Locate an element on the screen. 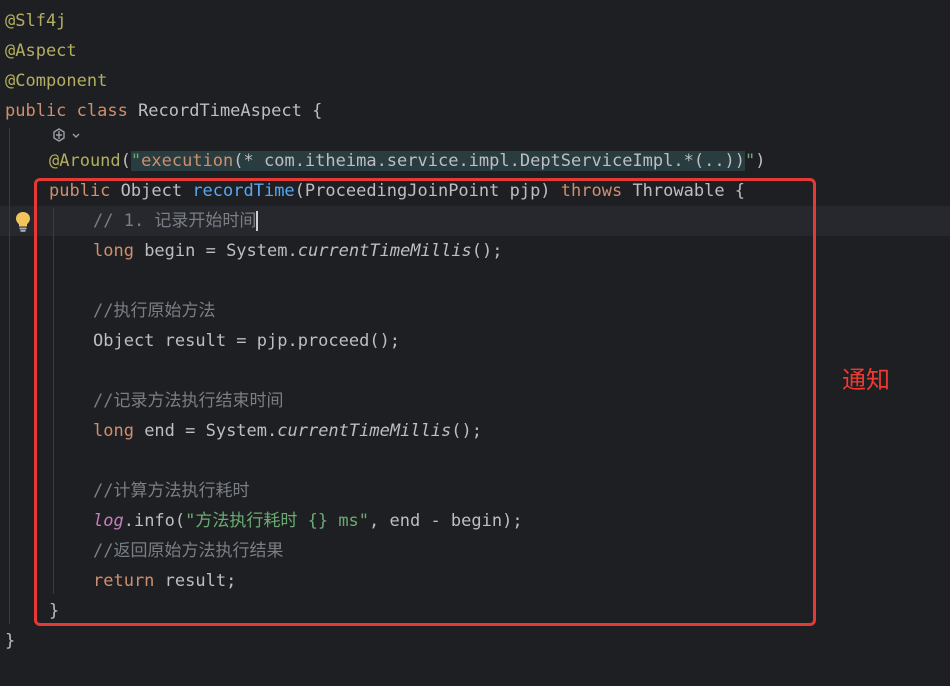 Image resolution: width=950 pixels, height=686 pixels. annotation-component: @Component is located at coordinates (56, 81).